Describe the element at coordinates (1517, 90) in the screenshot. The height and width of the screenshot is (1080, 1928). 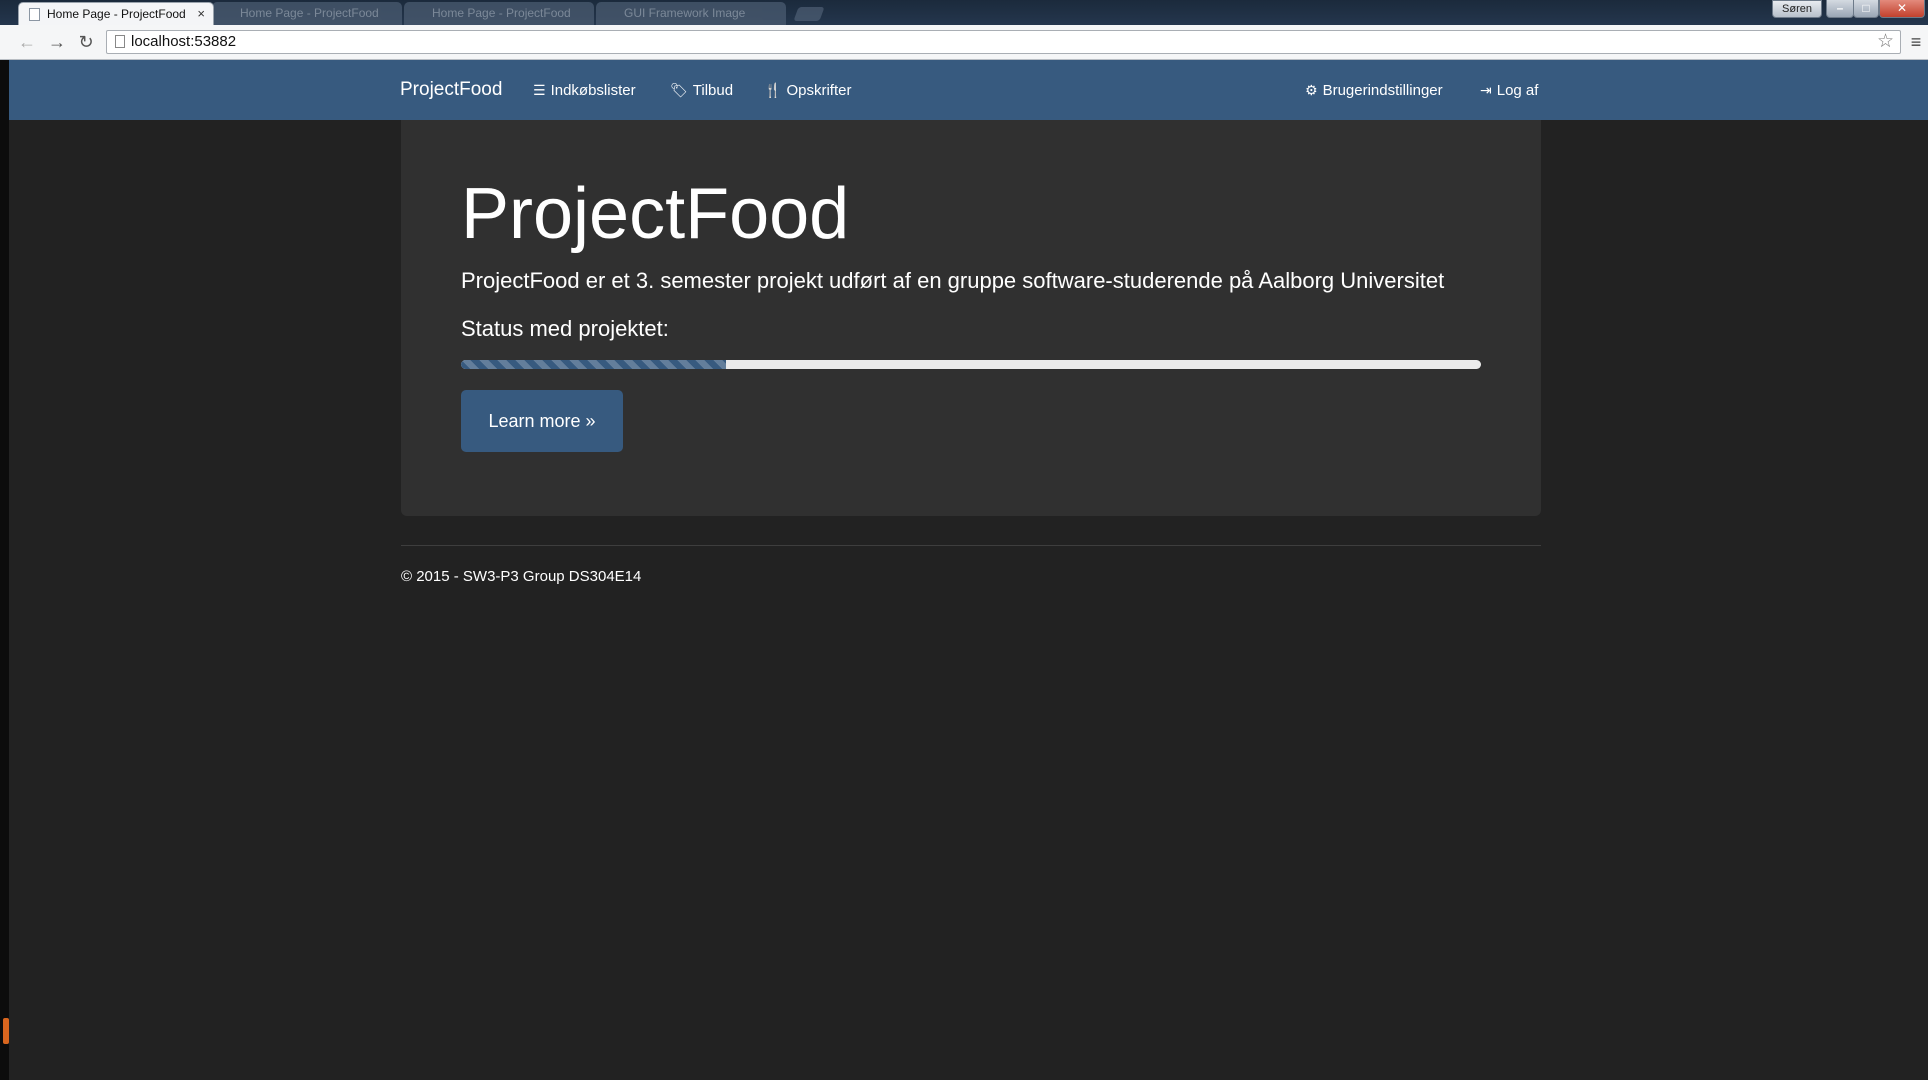
I see `nav-link-label: Log af` at that location.